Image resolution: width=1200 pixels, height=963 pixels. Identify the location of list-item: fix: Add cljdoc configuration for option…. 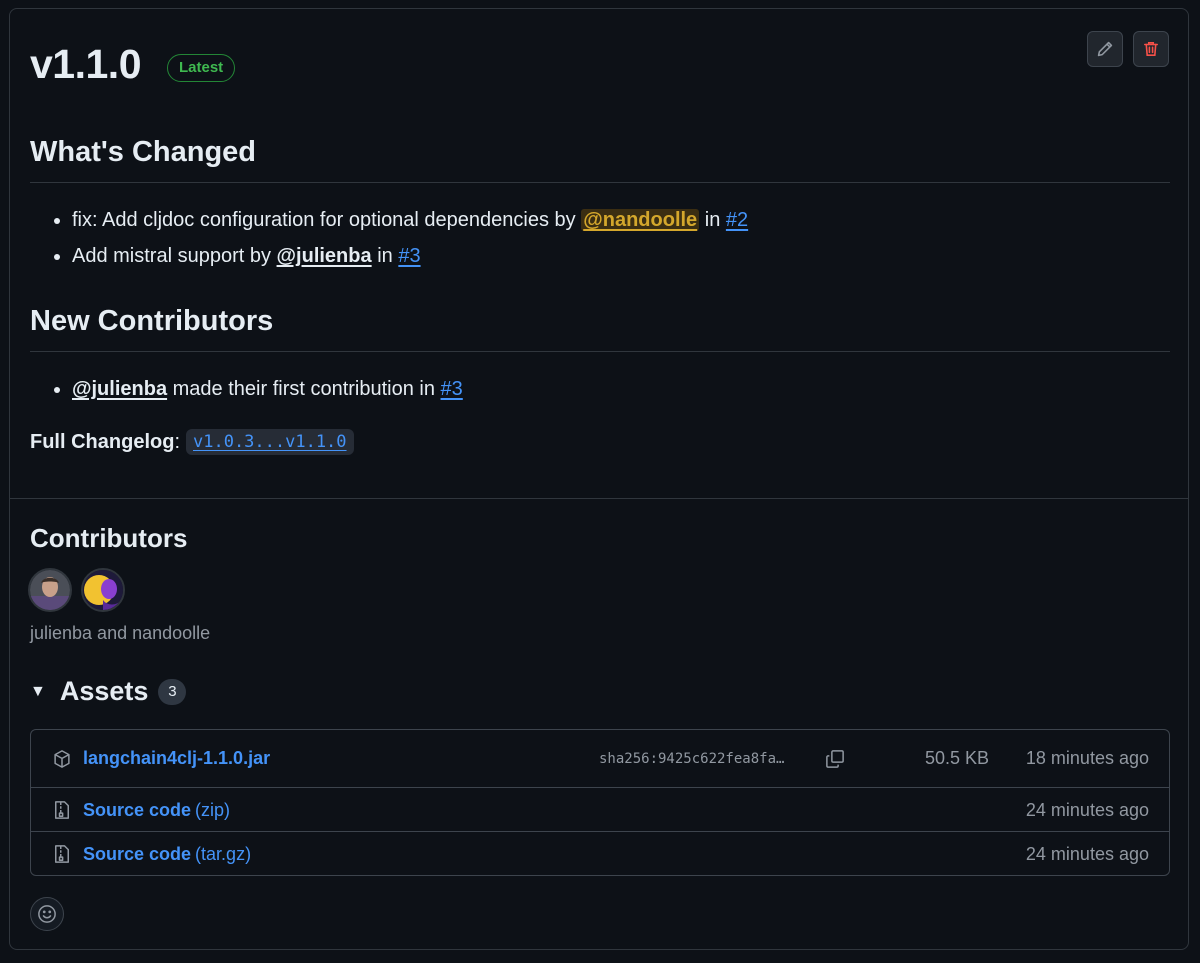
(410, 220).